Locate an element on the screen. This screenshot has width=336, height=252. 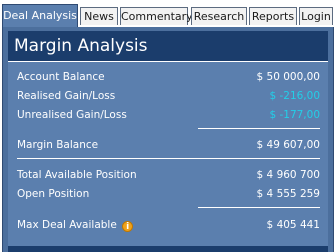
max-deal-divider is located at coordinates (259, 207).